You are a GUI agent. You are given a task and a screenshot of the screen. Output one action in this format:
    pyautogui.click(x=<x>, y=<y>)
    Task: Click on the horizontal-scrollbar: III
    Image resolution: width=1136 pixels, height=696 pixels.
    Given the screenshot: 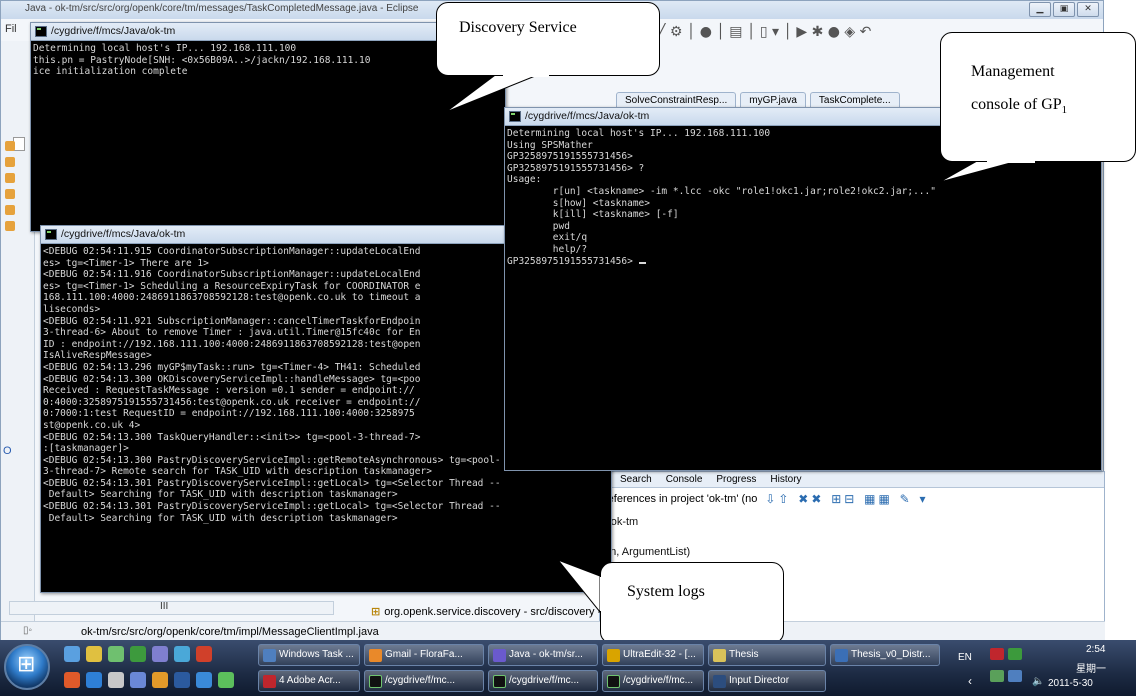 What is the action you would take?
    pyautogui.click(x=171, y=608)
    